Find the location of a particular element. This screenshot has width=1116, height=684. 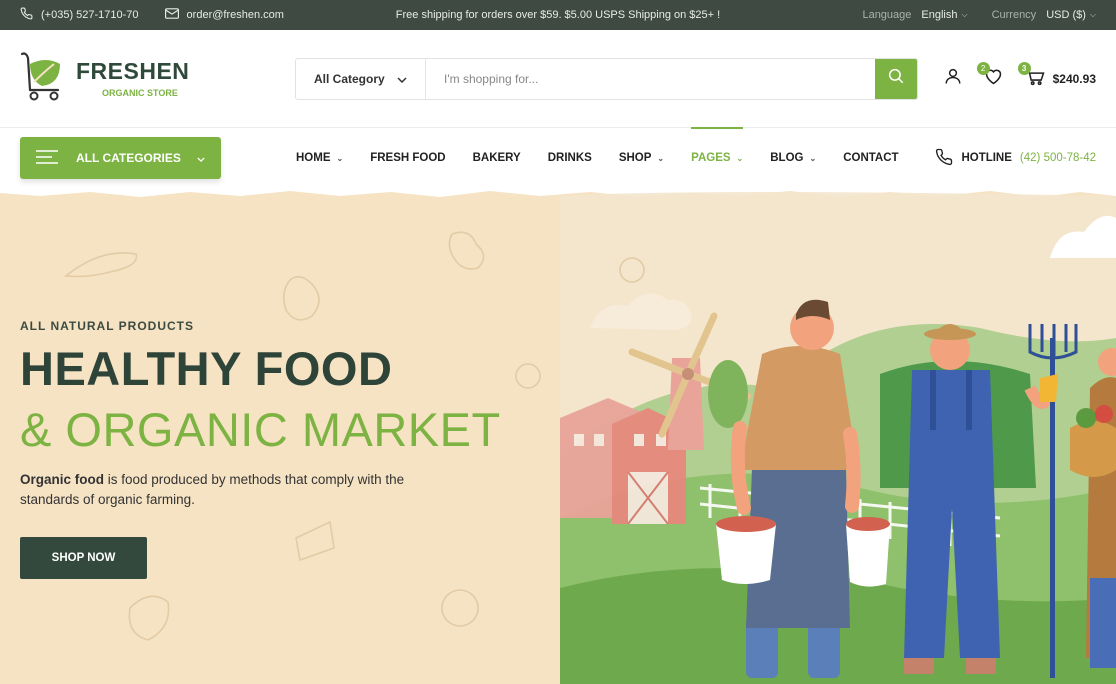

search-input is located at coordinates (650, 78).